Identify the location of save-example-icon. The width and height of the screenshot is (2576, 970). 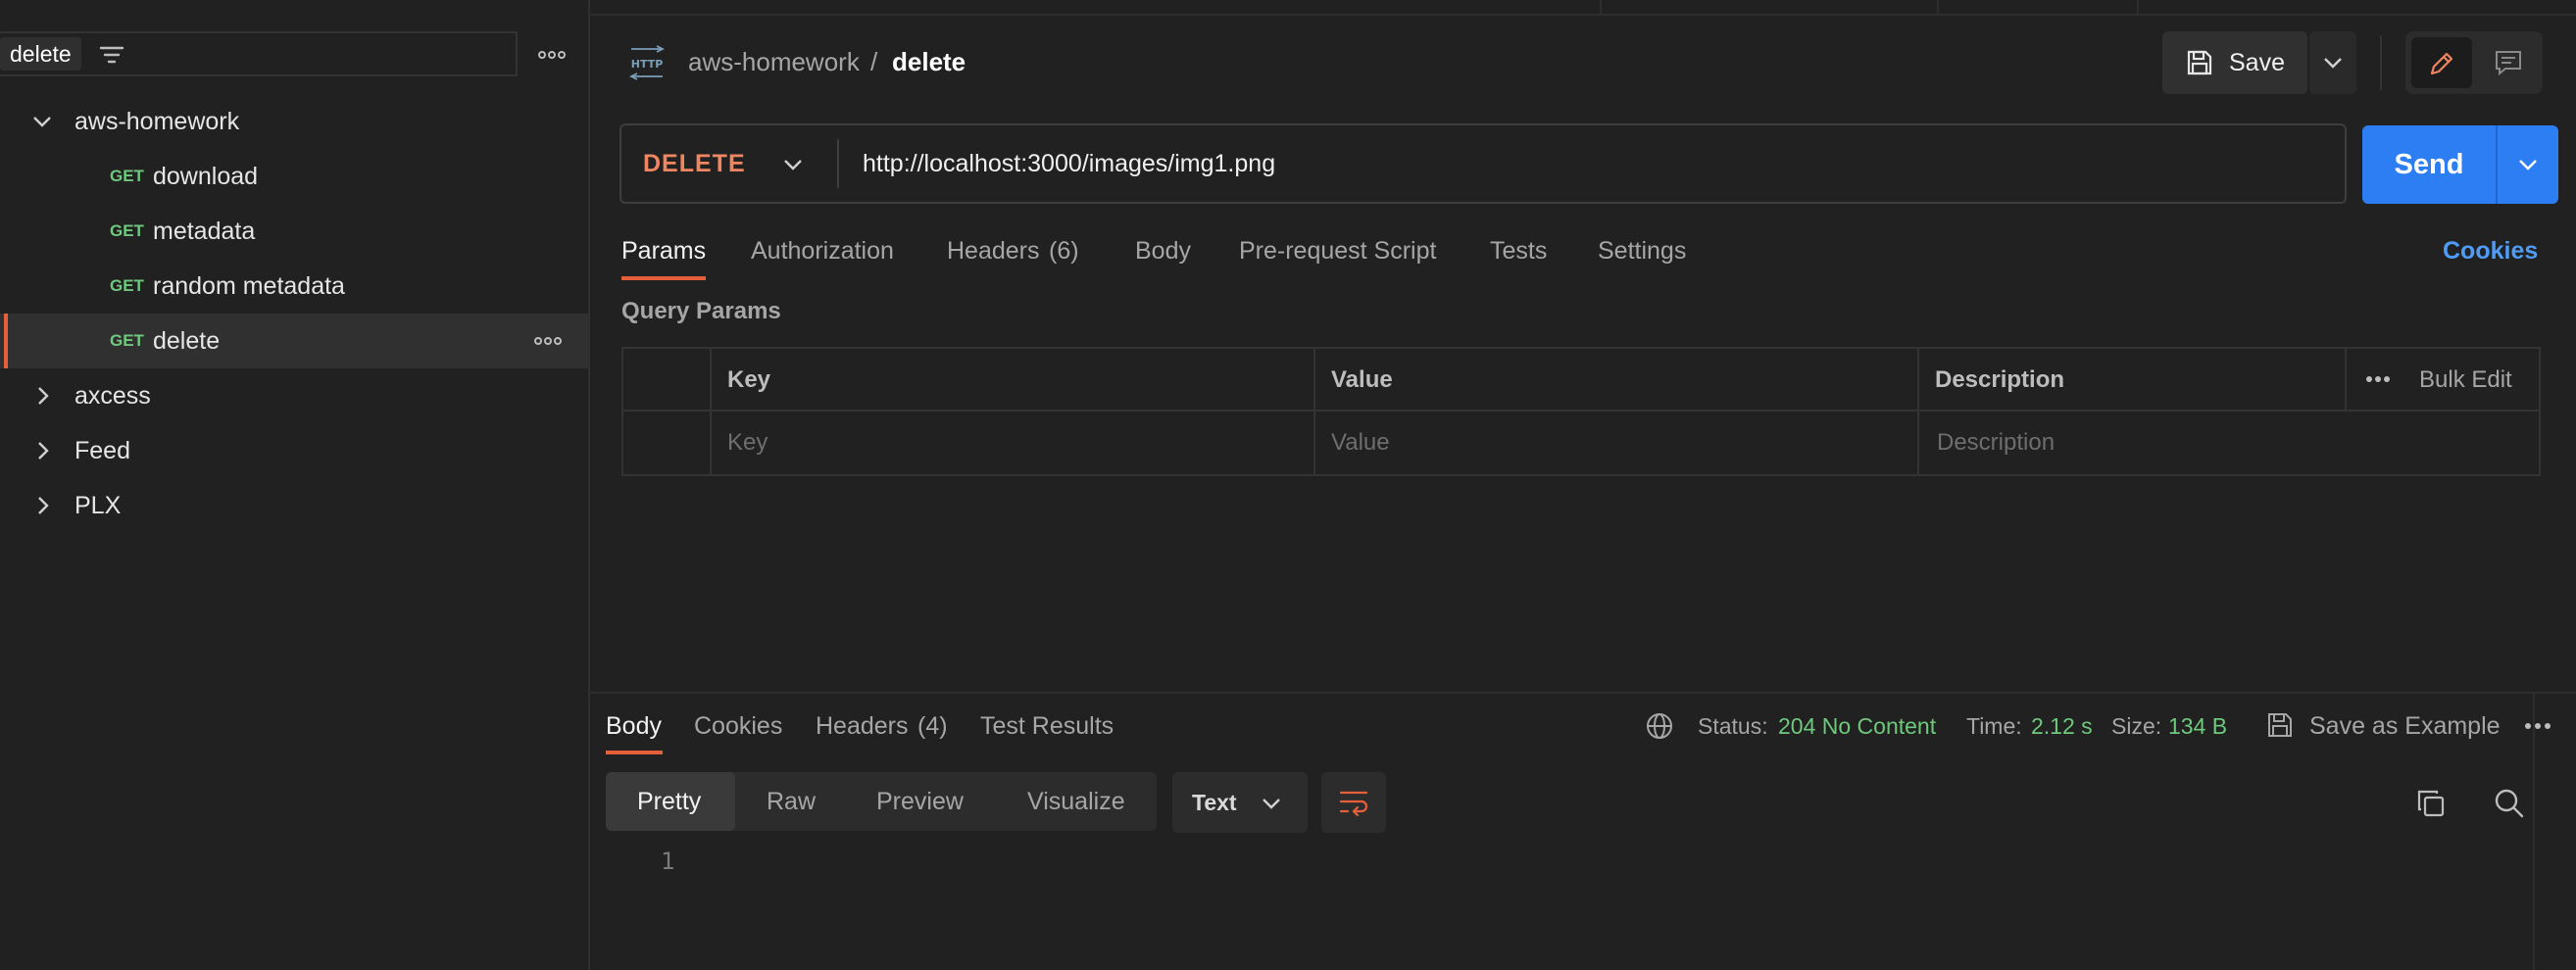
(2280, 725).